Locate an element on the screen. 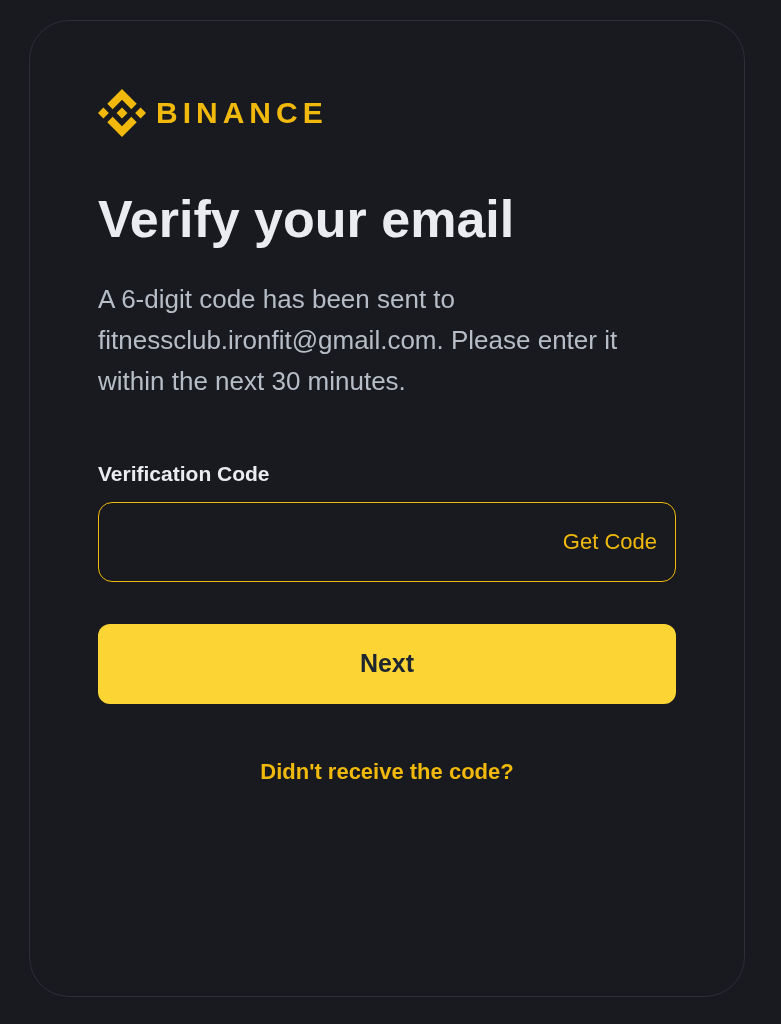  field-label: Verification Code is located at coordinates (184, 474).